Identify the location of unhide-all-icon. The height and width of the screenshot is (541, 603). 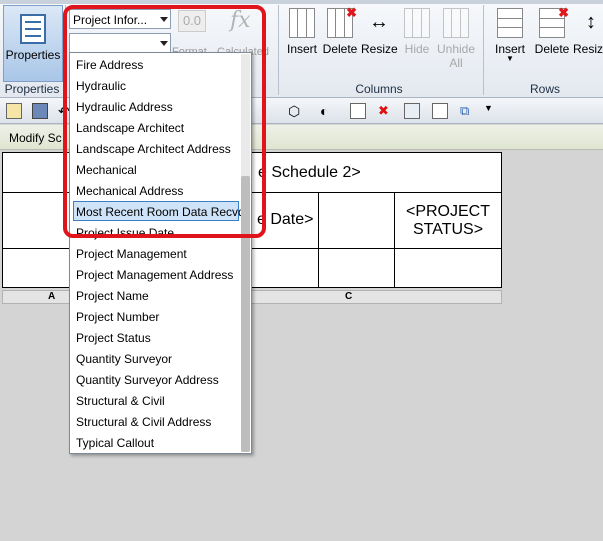
(456, 23).